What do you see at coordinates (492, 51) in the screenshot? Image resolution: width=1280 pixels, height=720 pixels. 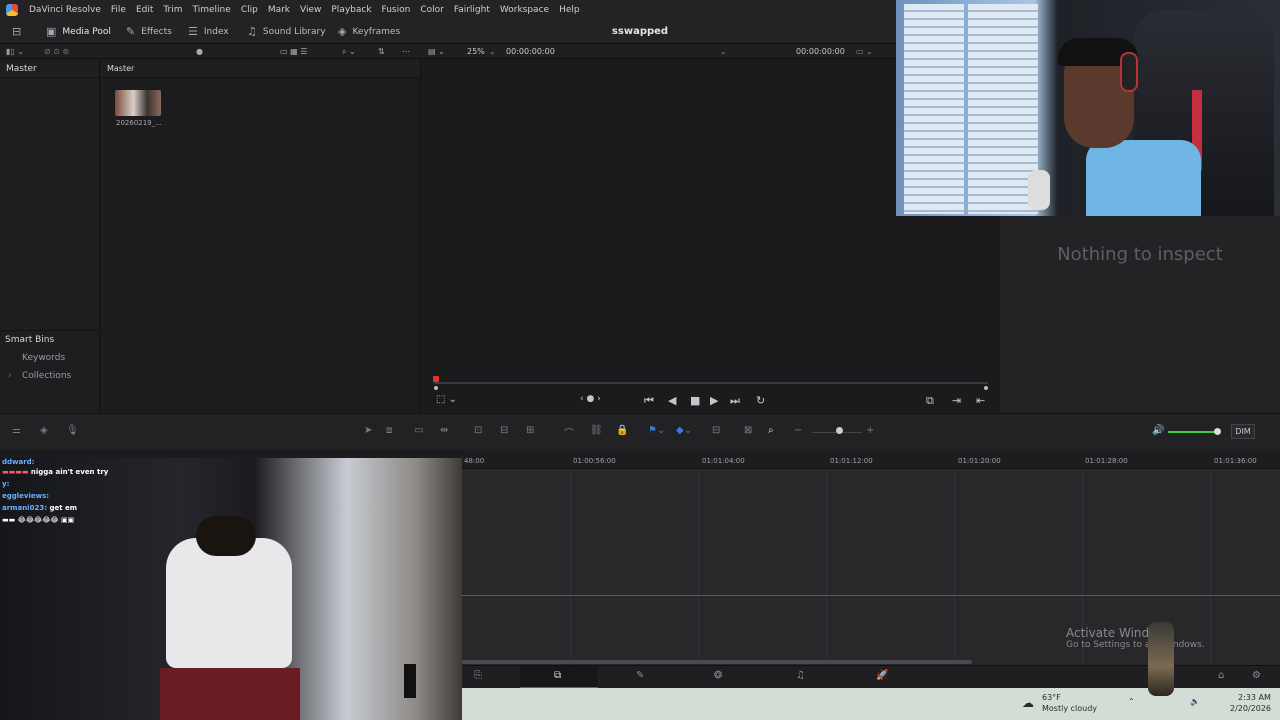 I see `zoom-chevron-down-icon: ⌄` at bounding box center [492, 51].